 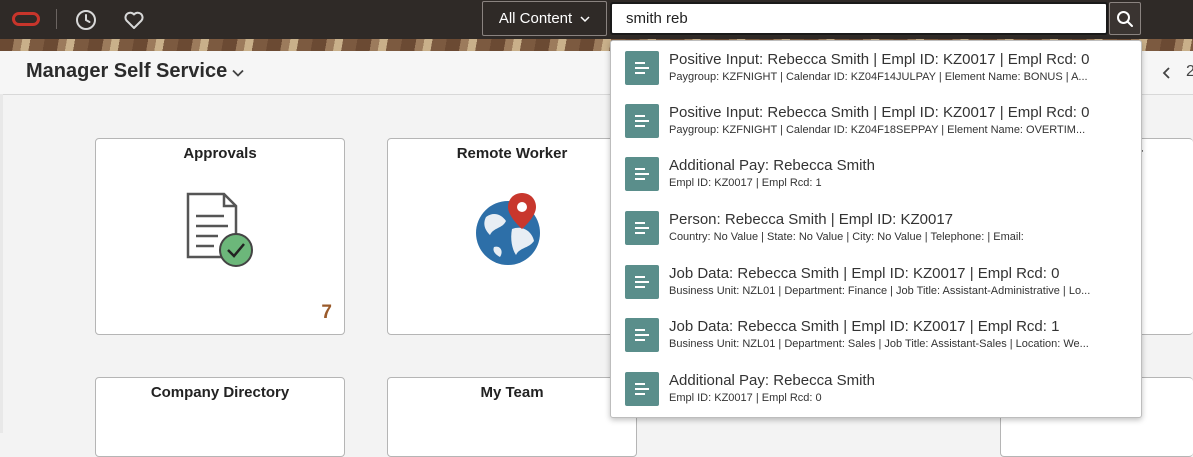 I want to click on global-search-input, so click(x=859, y=18).